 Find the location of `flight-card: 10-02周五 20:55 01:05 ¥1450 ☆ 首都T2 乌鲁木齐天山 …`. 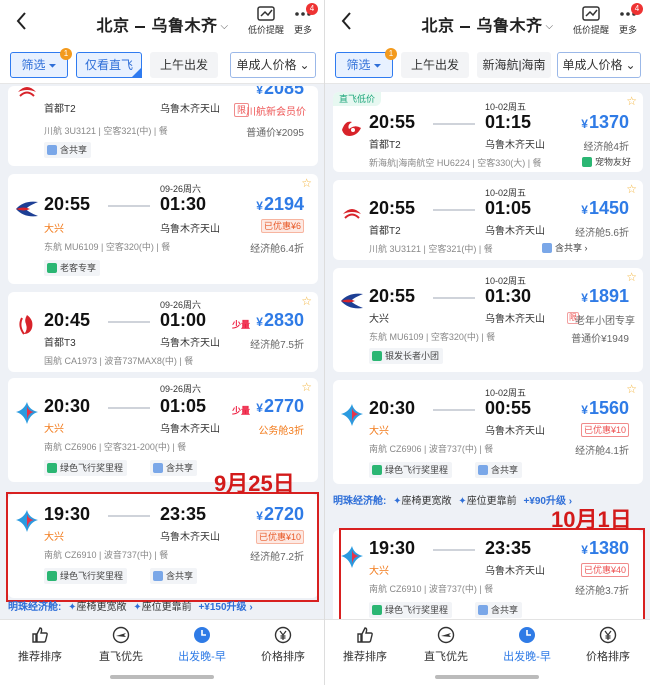

flight-card: 10-02周五 20:55 01:05 ¥1450 ☆ 首都T2 乌鲁木齐天山 … is located at coordinates (488, 220).